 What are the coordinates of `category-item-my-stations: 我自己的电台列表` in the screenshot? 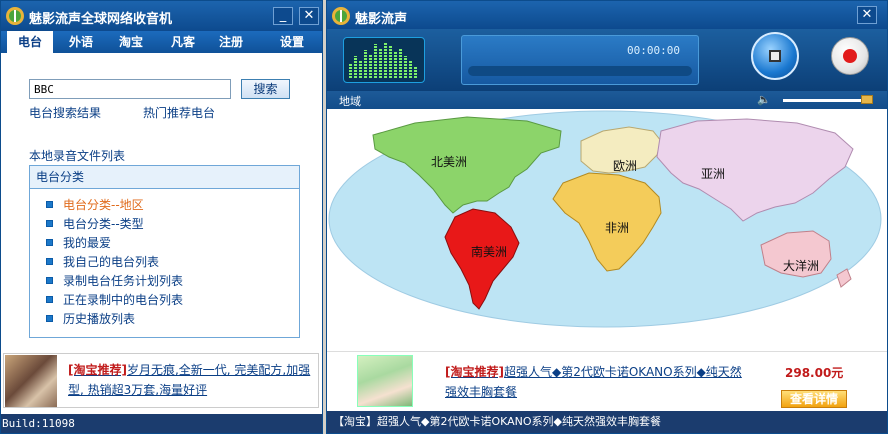 It's located at (102, 262).